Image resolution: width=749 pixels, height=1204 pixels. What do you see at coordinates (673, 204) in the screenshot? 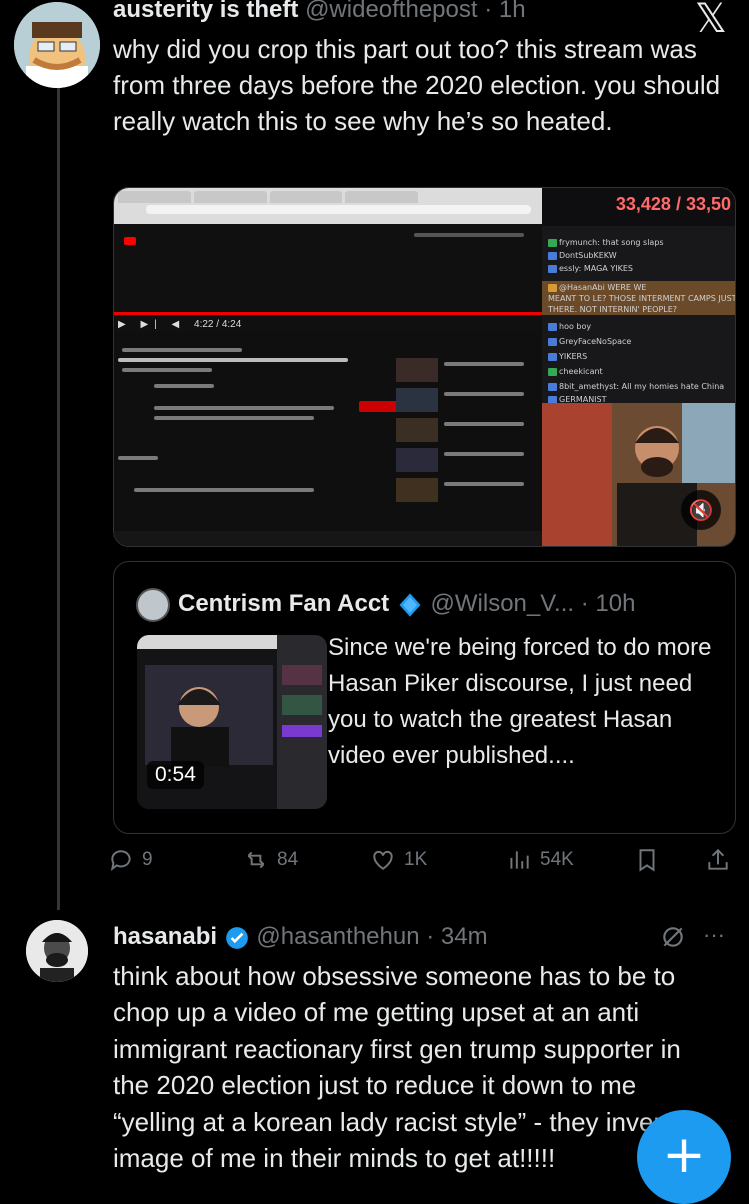
I see `viewer-count: 33,428 / 33,50` at bounding box center [673, 204].